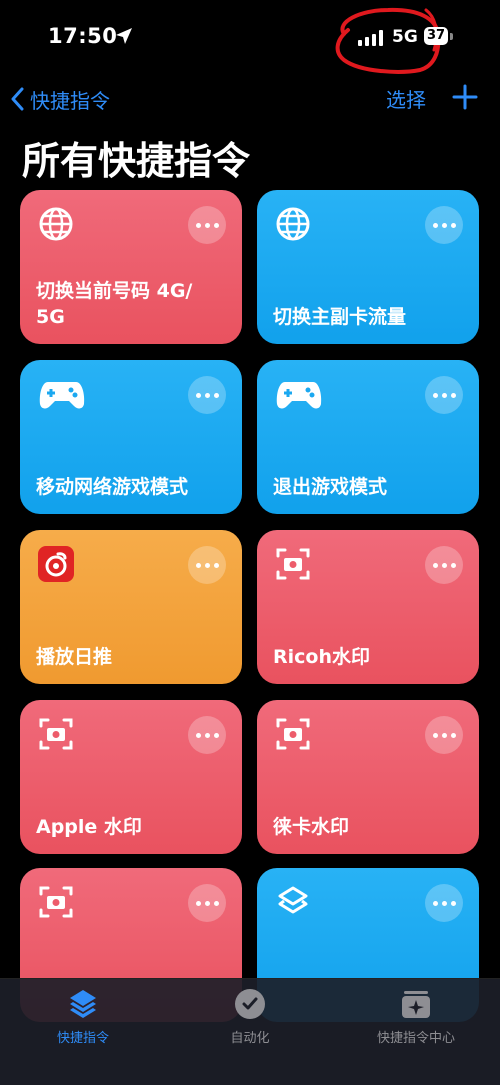  What do you see at coordinates (56, 564) in the screenshot?
I see `netease-music-icon` at bounding box center [56, 564].